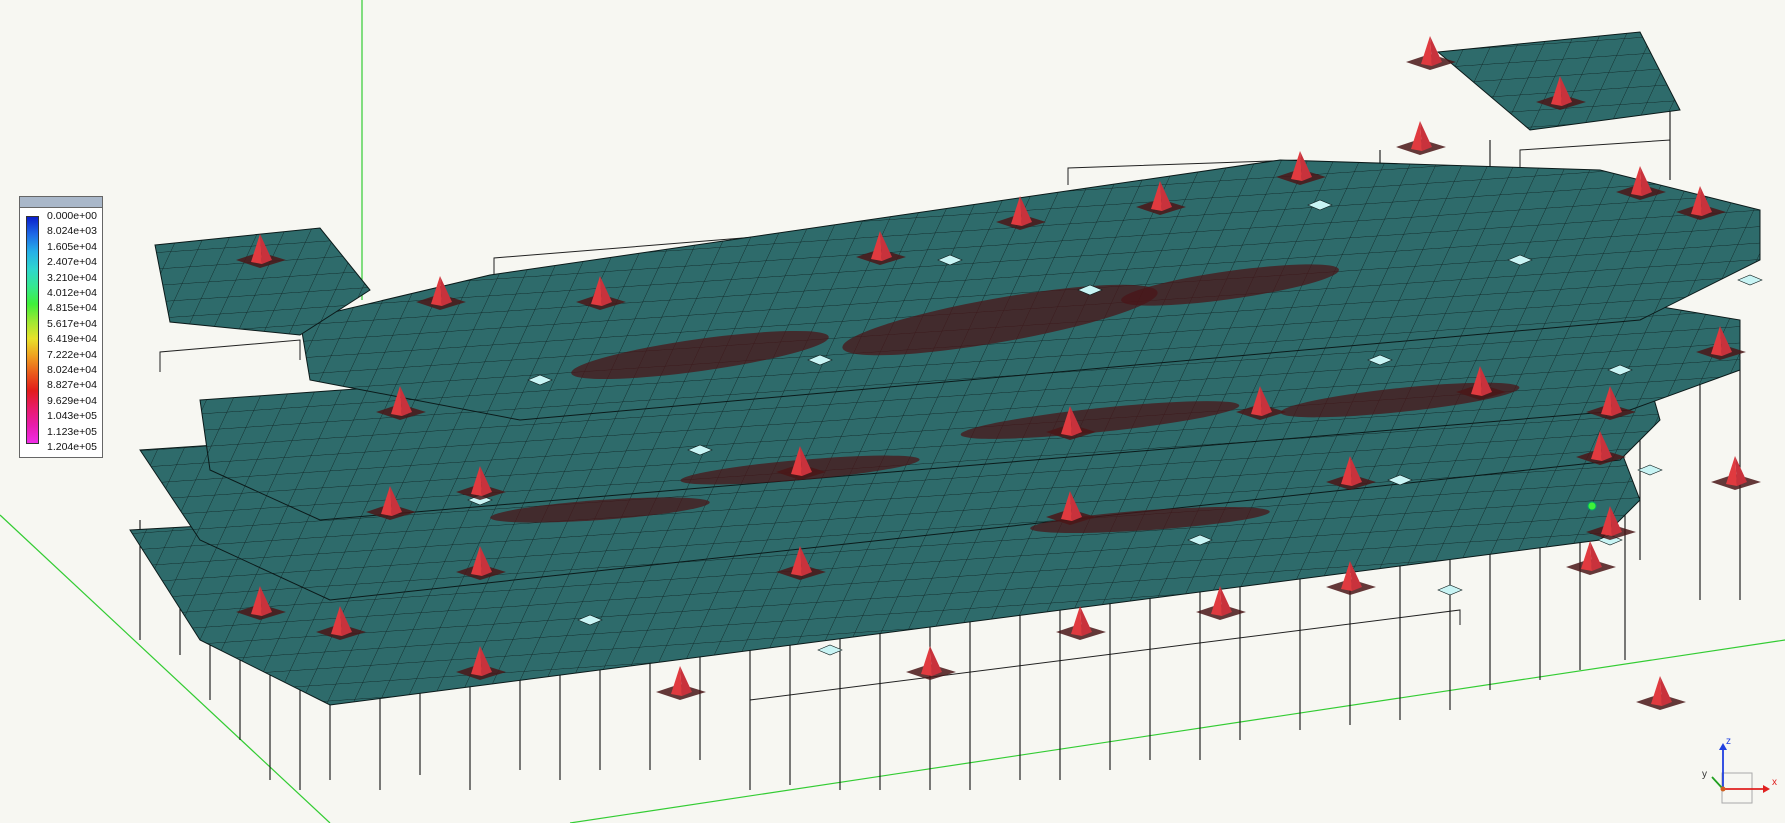  I want to click on legend-label: 1.043e+05, so click(72, 416).